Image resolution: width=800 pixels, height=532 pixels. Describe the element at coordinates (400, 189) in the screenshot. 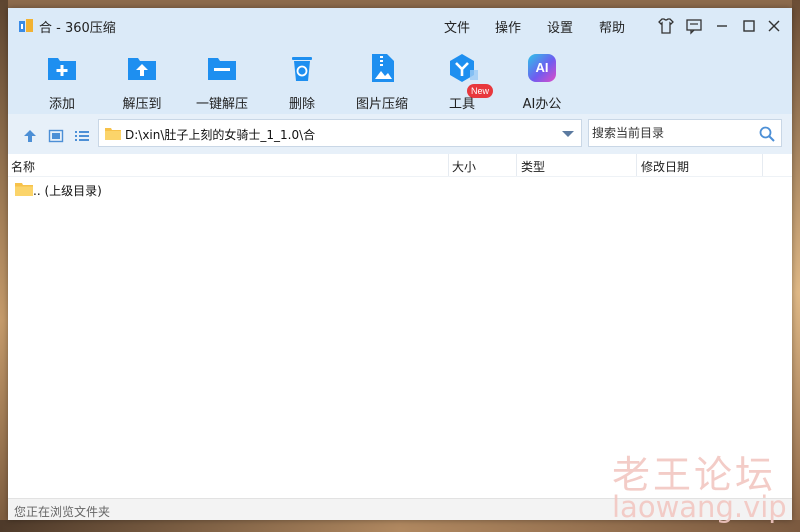

I see `list-item: .. (上级目录)` at that location.